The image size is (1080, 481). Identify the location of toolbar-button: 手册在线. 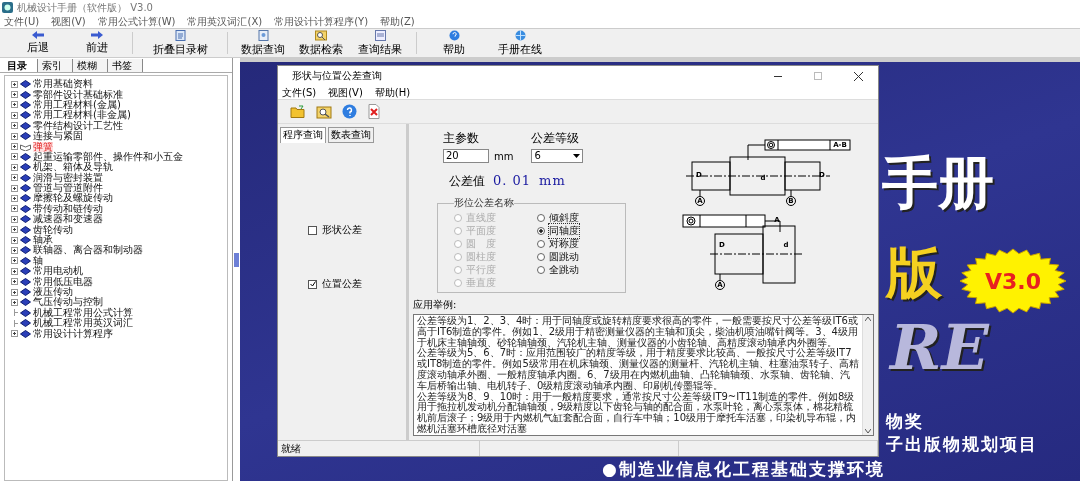
(520, 43).